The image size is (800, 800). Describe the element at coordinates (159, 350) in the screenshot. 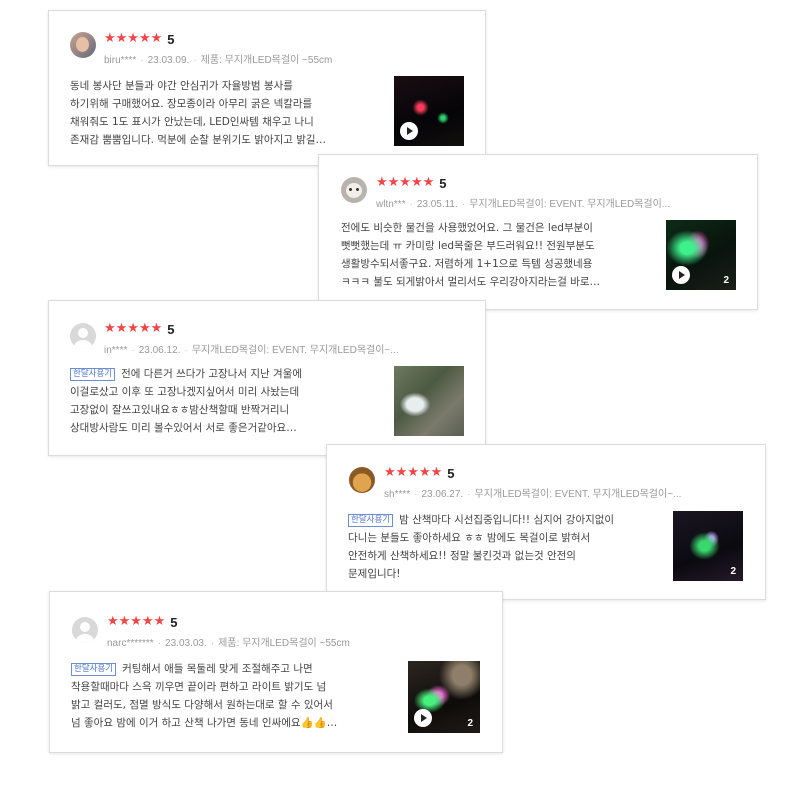

I see `review-date: 23.06.12.` at that location.